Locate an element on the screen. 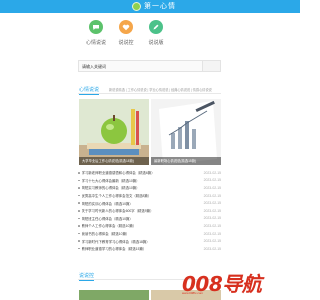 The height and width of the screenshot is (300, 320). list-item: 教师个人工作心得体会（精选10篇） 2023-02-15 is located at coordinates (149, 226).